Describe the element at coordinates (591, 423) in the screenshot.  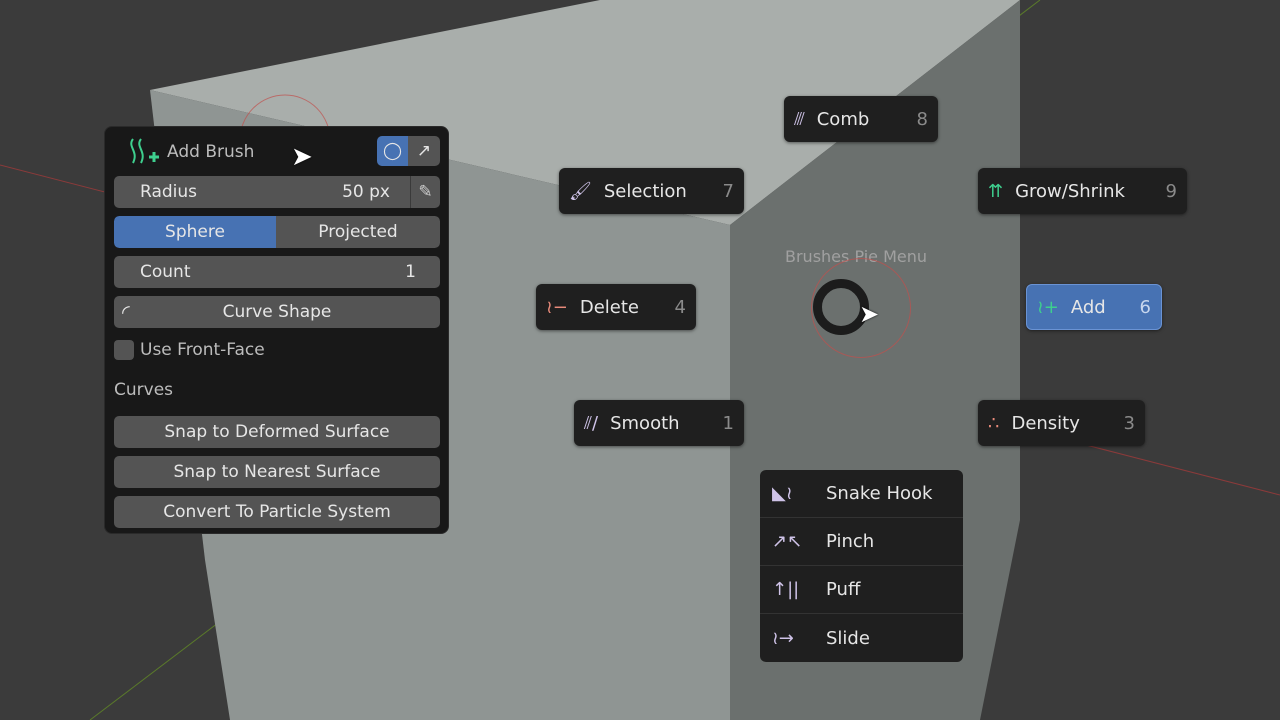
I see `smooth-icon: ⫽/` at that location.